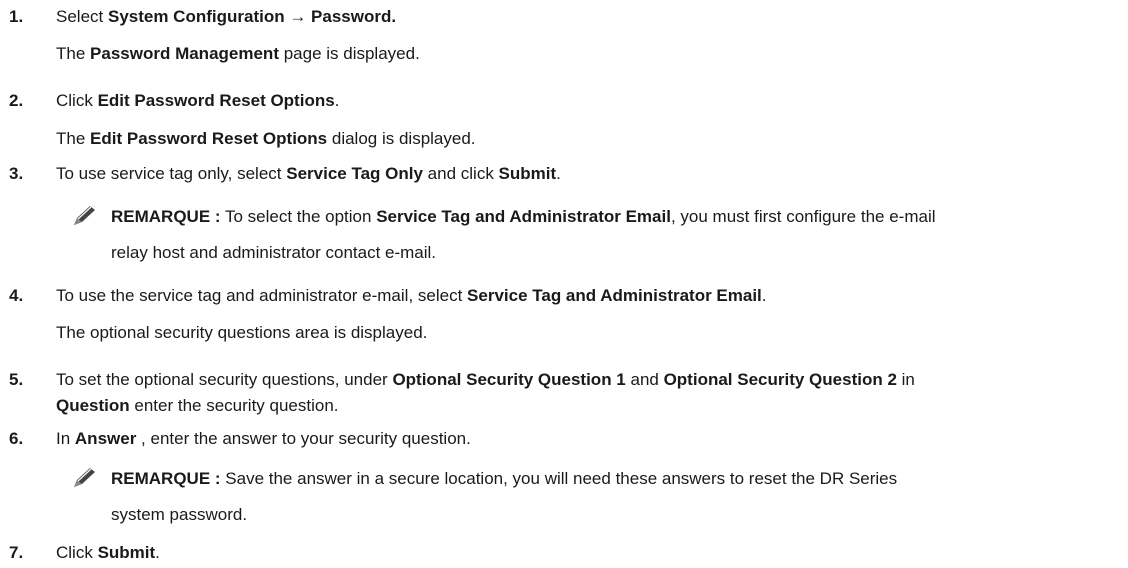 This screenshot has height=568, width=1128. Describe the element at coordinates (349, 53) in the screenshot. I see `result-text: page is displayed.` at that location.